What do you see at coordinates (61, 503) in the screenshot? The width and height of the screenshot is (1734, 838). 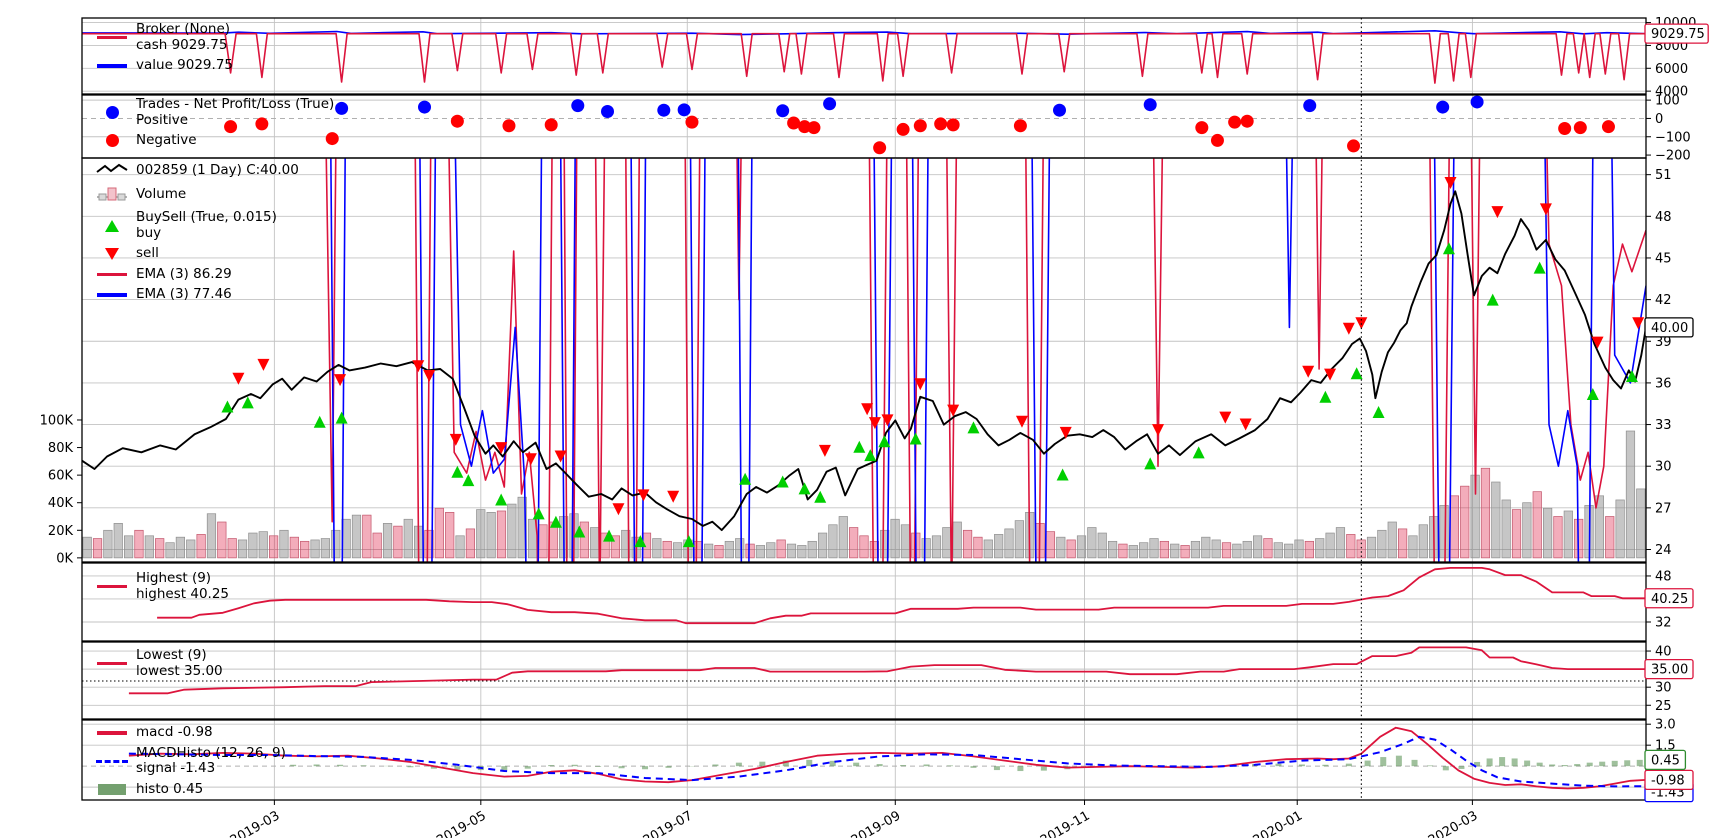 I see `volume-axis-label: 40K` at bounding box center [61, 503].